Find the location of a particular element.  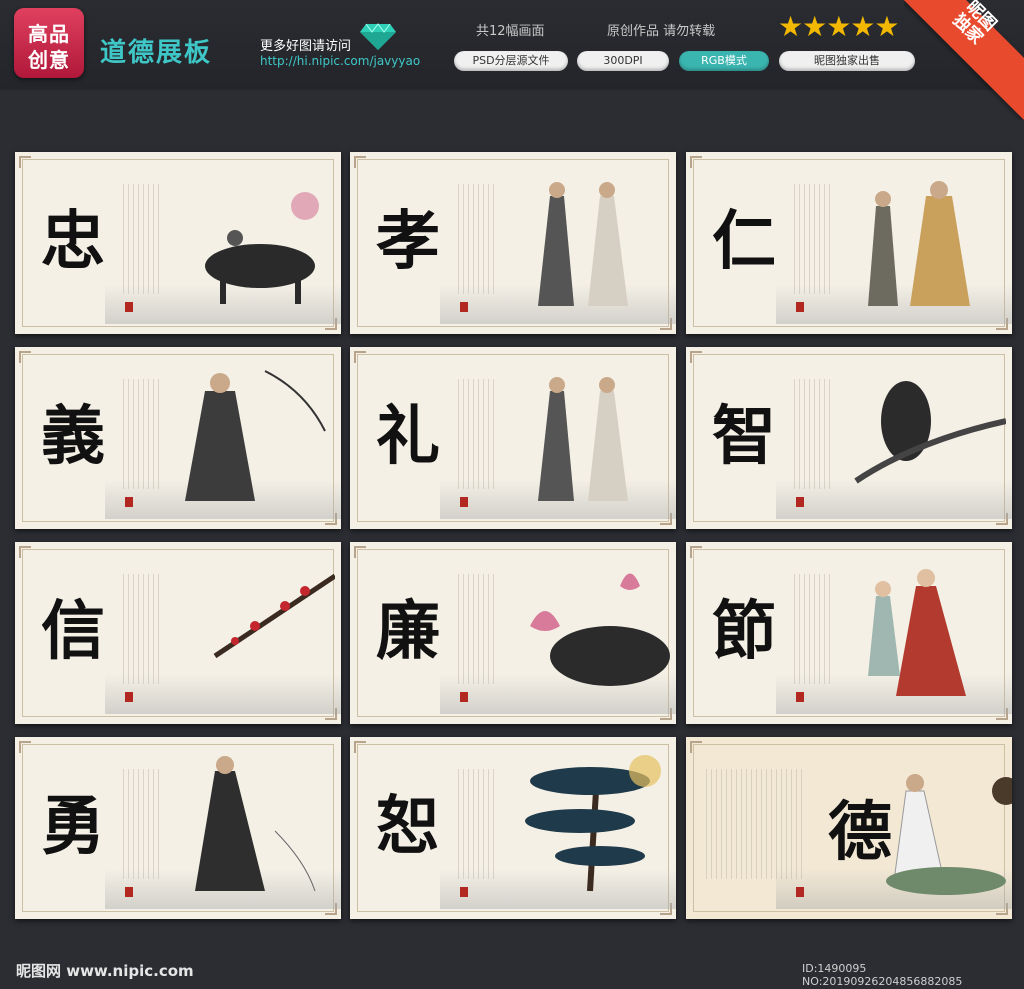

panel-card: 恕 is located at coordinates (513, 828).